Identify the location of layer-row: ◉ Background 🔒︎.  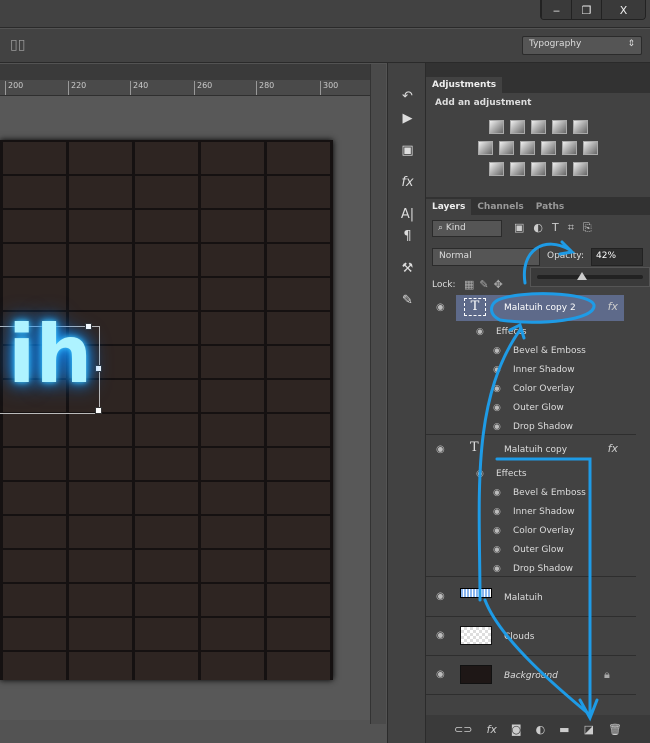
(531, 675).